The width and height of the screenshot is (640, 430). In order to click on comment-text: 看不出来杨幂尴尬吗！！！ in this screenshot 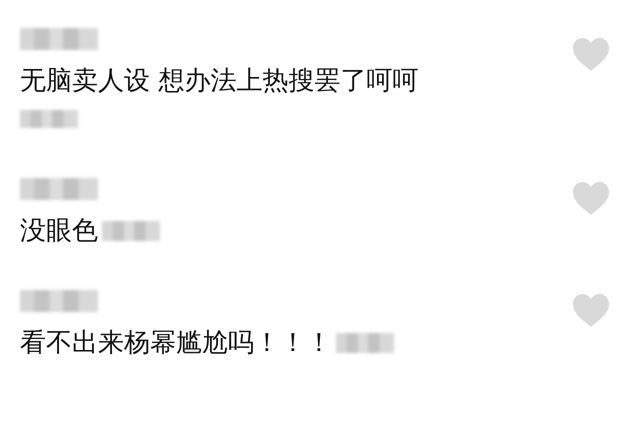, I will do `click(176, 343)`.